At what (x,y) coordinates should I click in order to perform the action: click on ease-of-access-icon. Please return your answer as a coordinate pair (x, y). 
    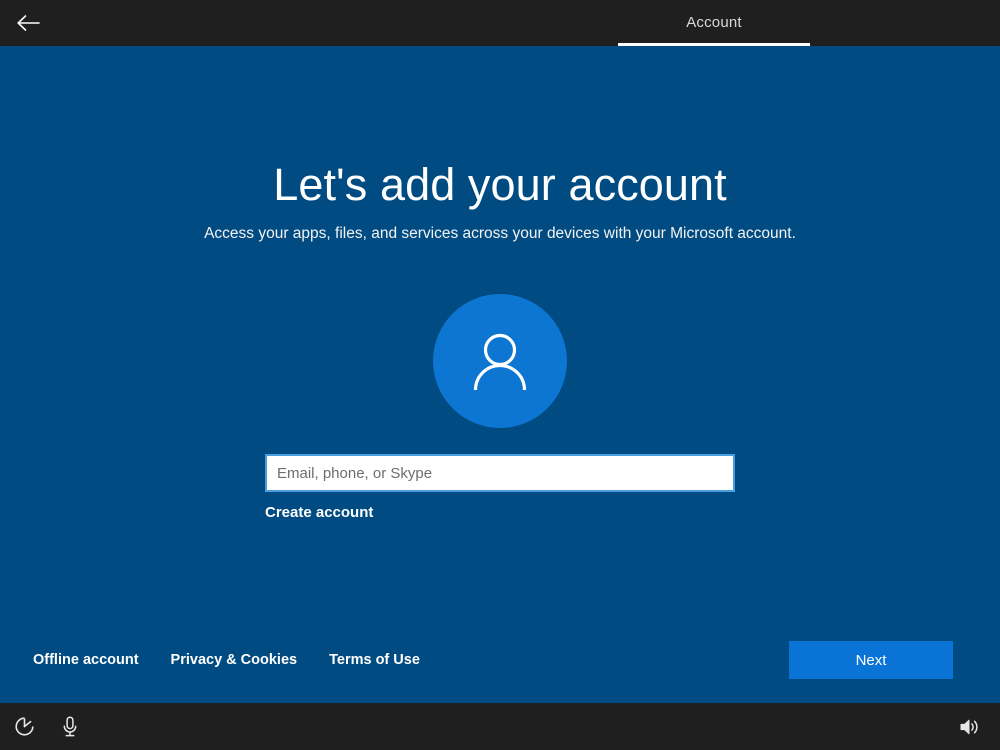
    Looking at the image, I should click on (24, 726).